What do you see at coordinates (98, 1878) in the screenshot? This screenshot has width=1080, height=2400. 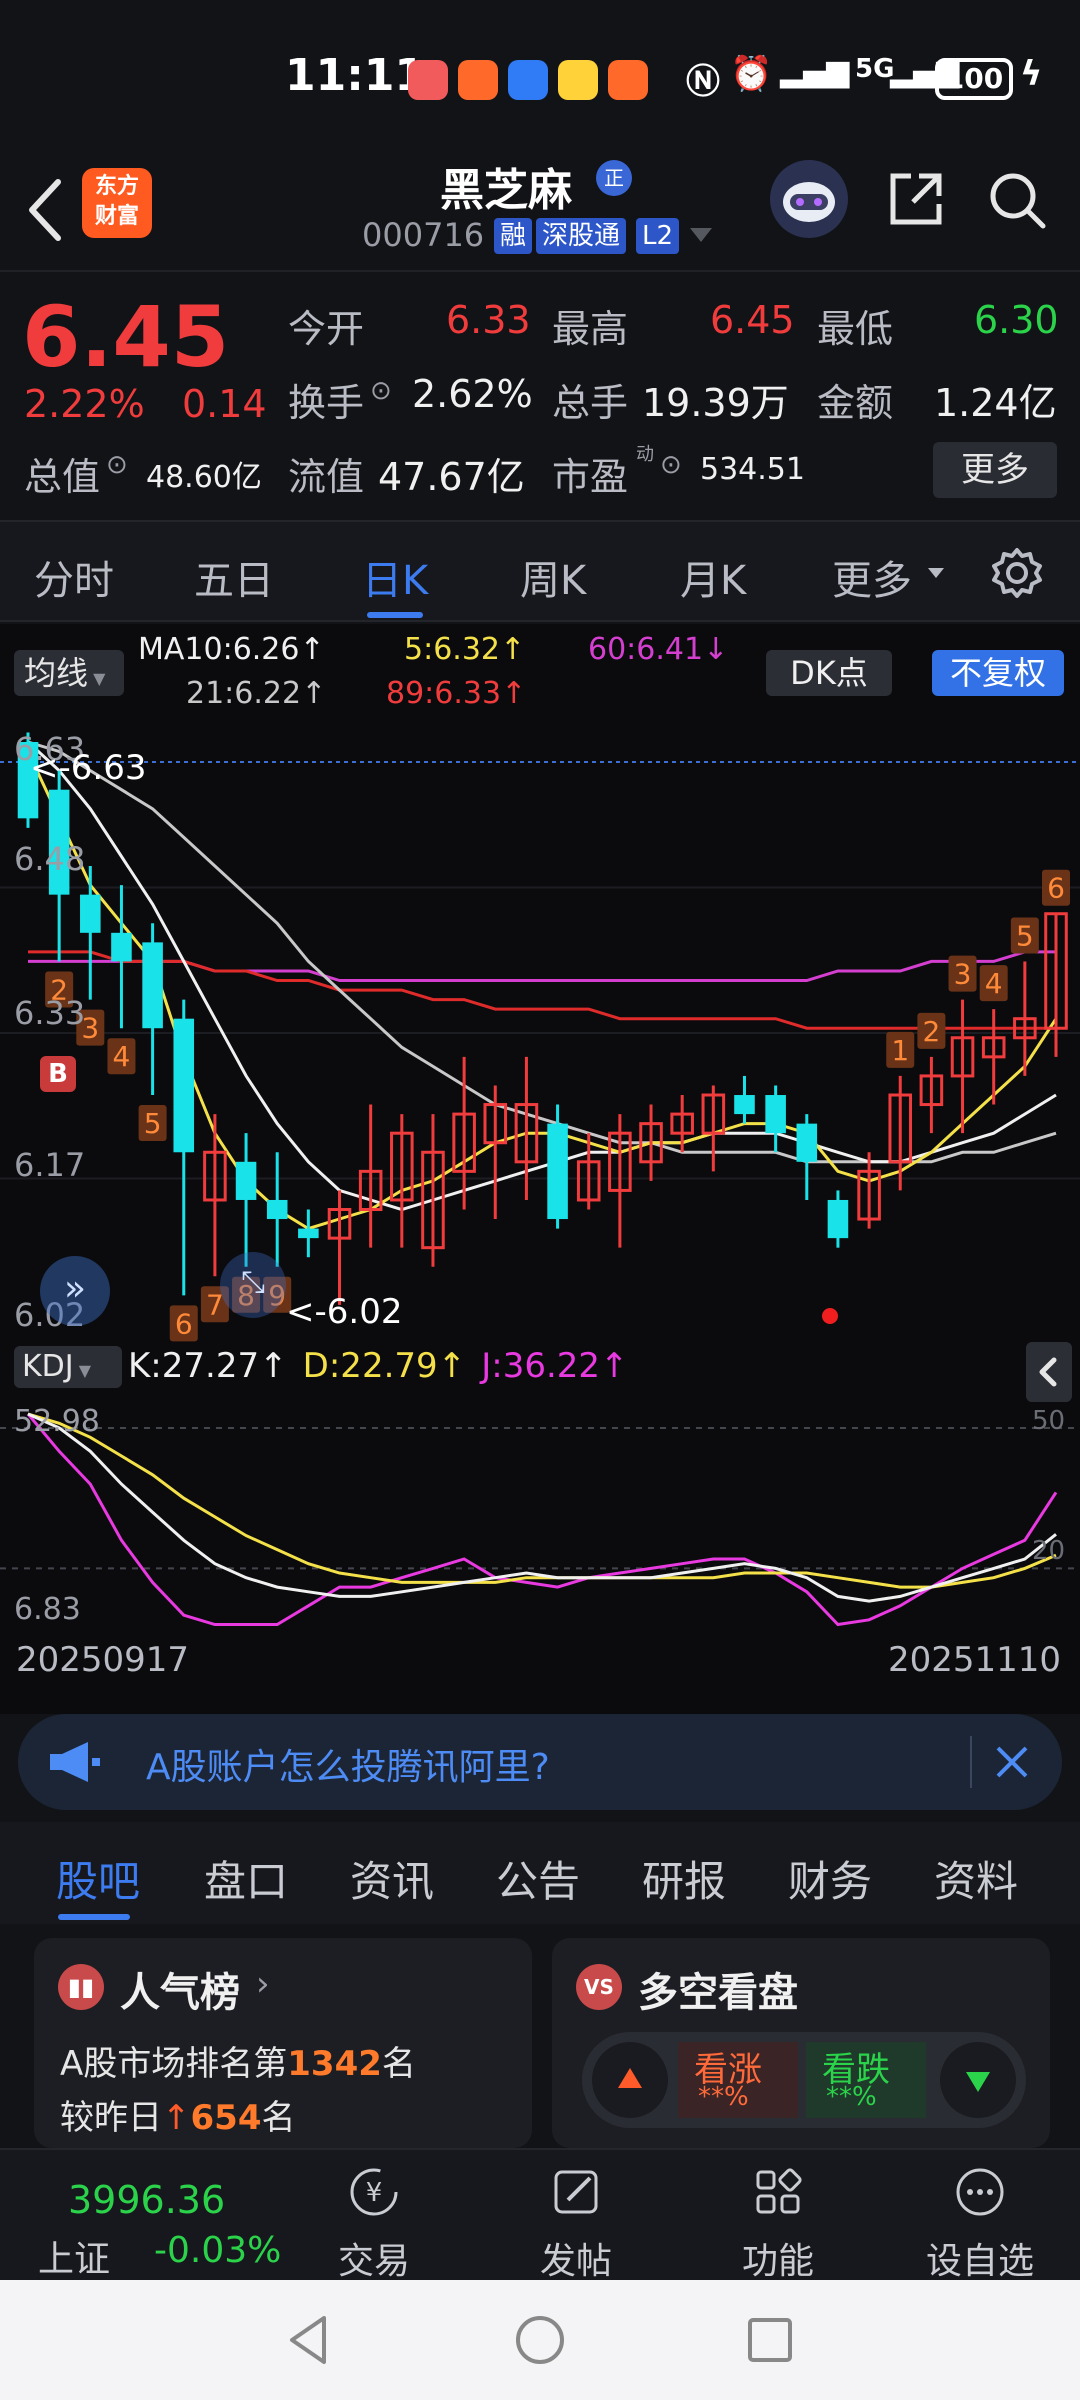 I see `tab-forum: 股吧` at bounding box center [98, 1878].